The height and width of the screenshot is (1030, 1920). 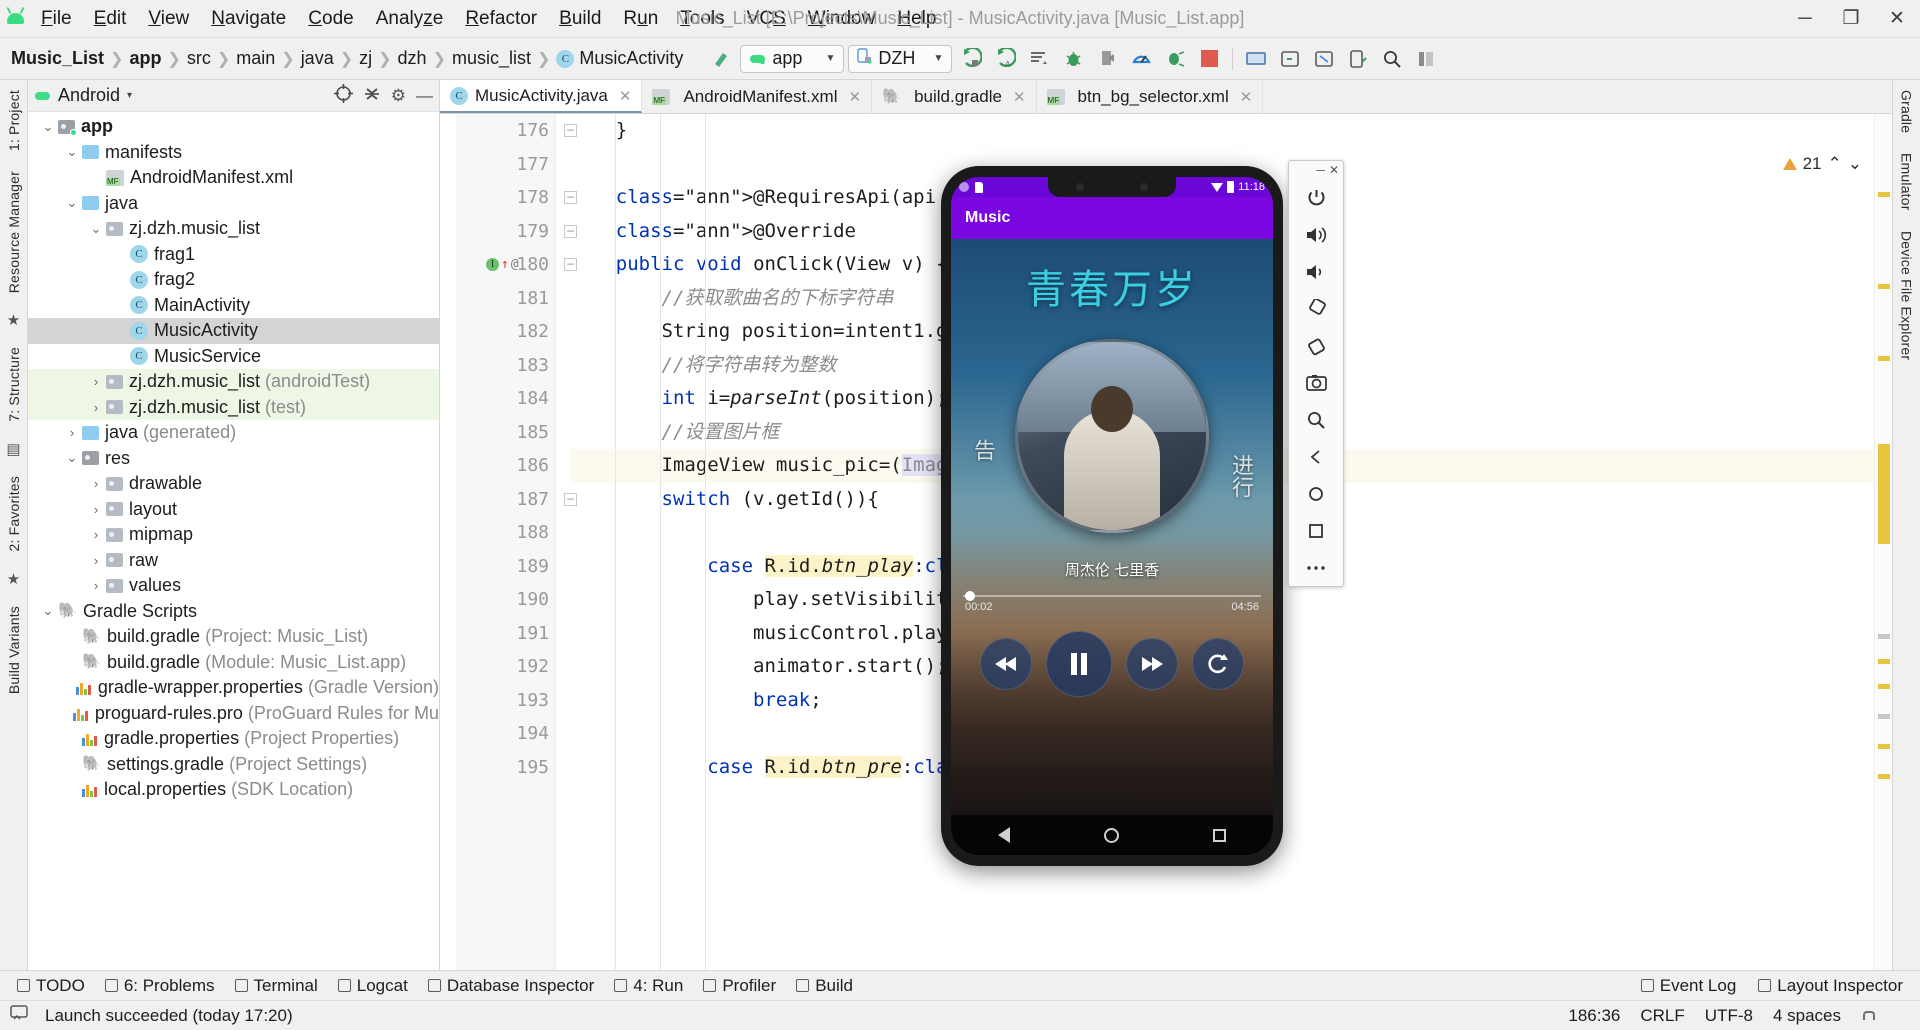 I want to click on tree-node-res: ⌄ res, so click(x=233, y=459).